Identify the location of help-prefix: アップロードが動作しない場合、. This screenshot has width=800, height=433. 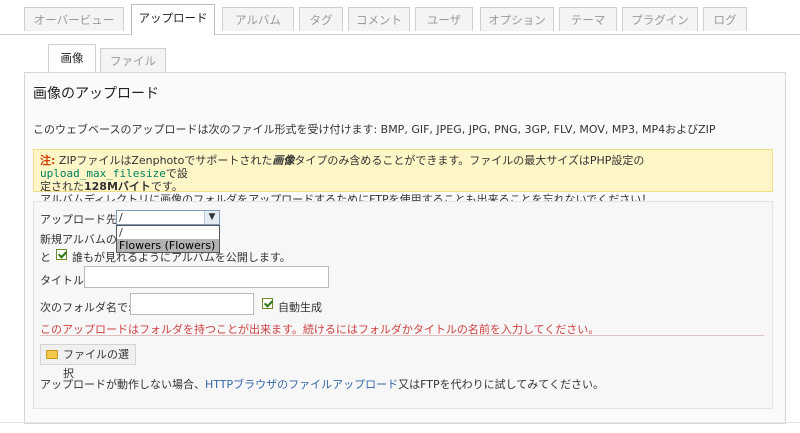
(122, 384).